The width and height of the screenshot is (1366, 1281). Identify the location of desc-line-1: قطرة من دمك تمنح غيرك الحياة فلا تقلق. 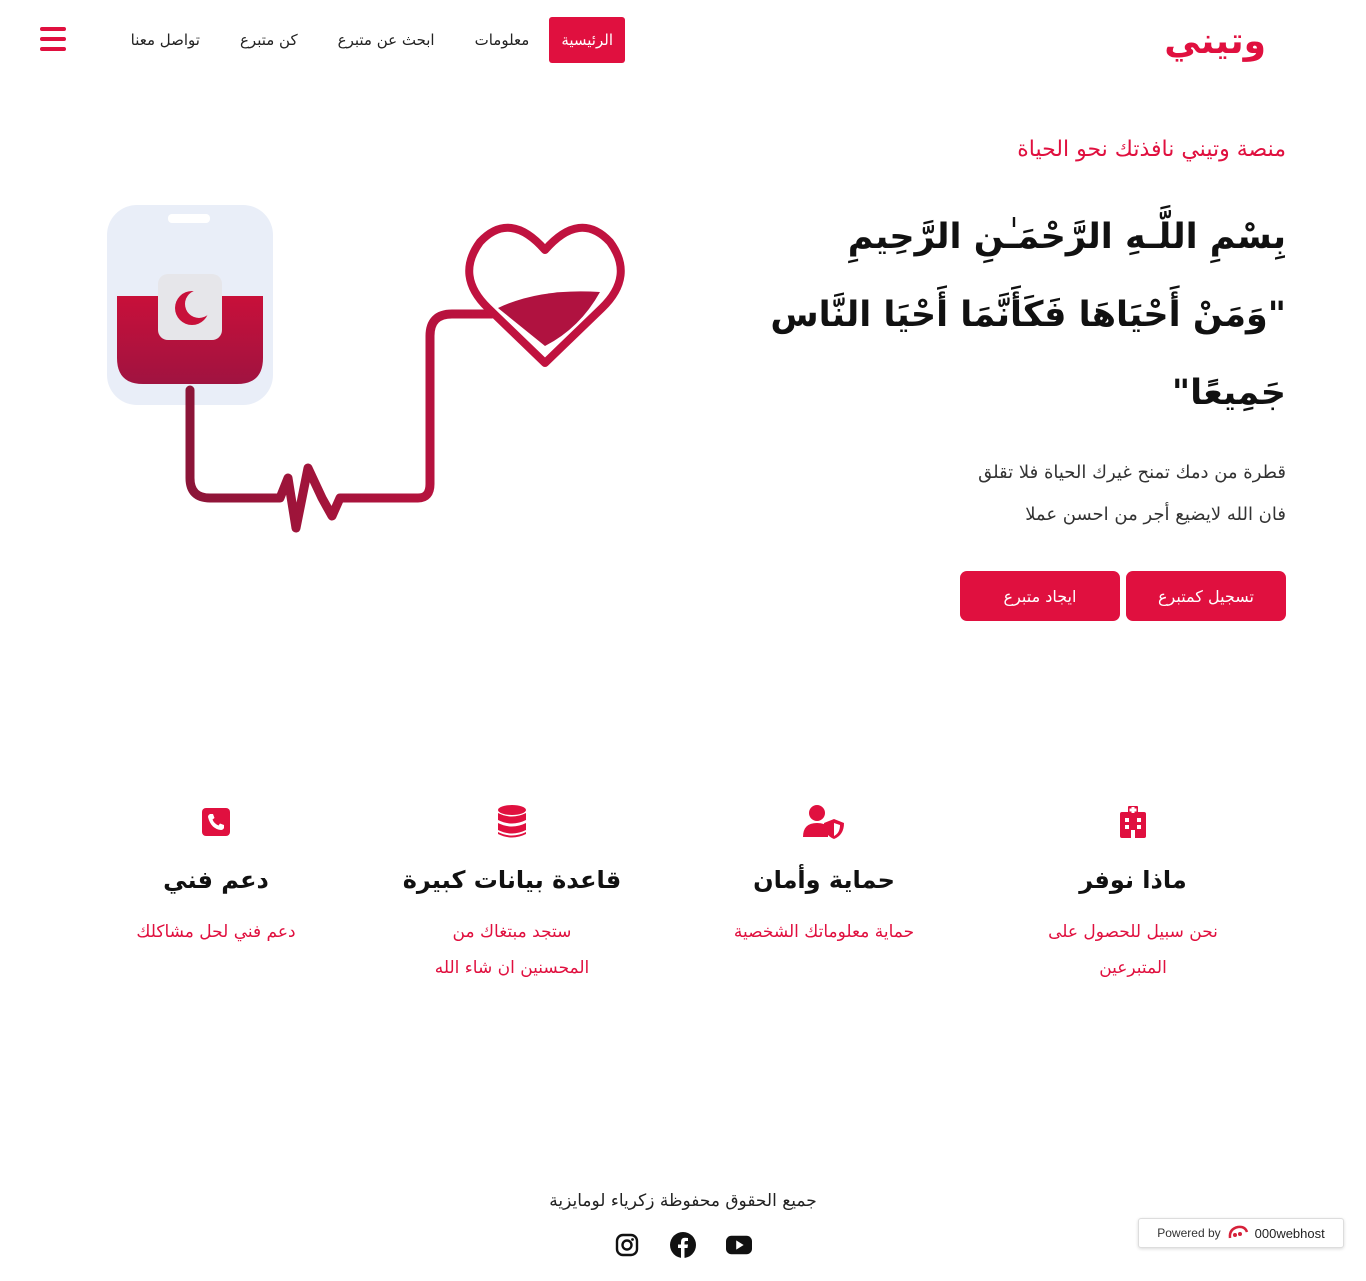
(1132, 472).